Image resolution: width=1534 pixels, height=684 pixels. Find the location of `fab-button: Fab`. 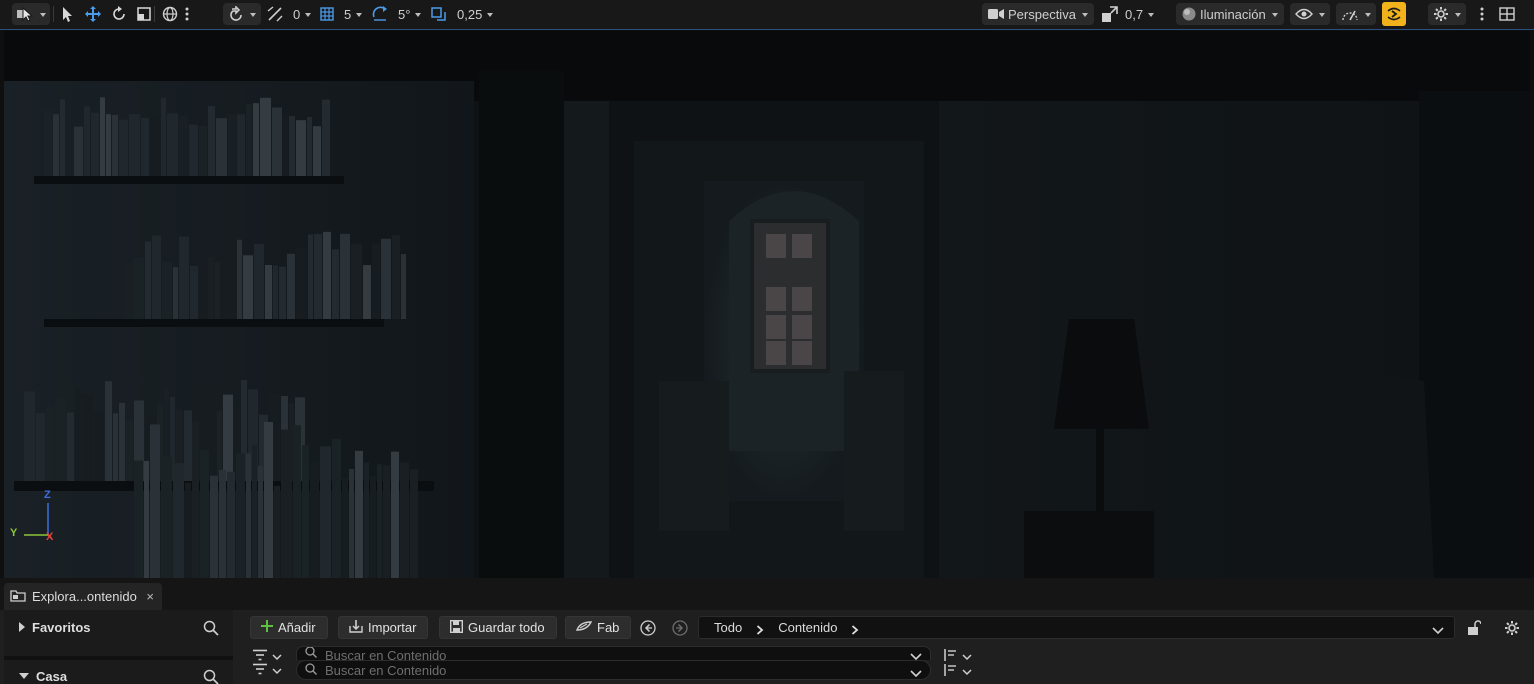

fab-button: Fab is located at coordinates (598, 627).